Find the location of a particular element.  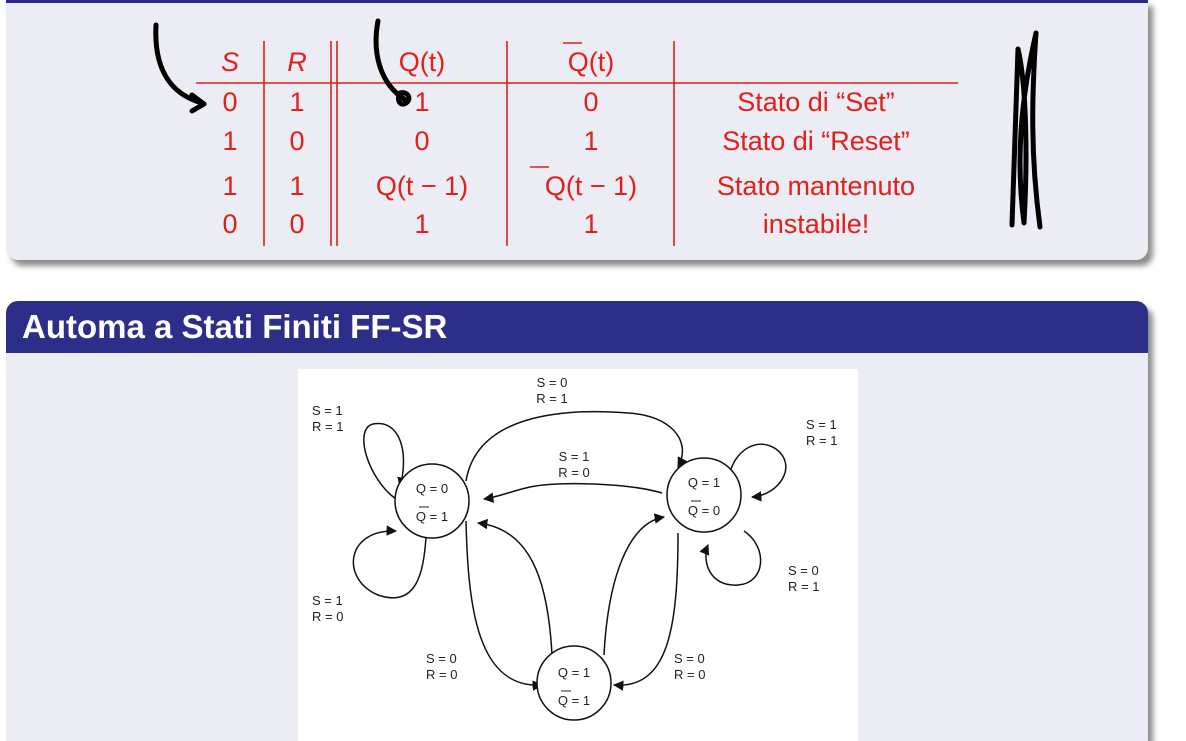

state-q1: Q = 1 Q = 0 is located at coordinates (704, 495).